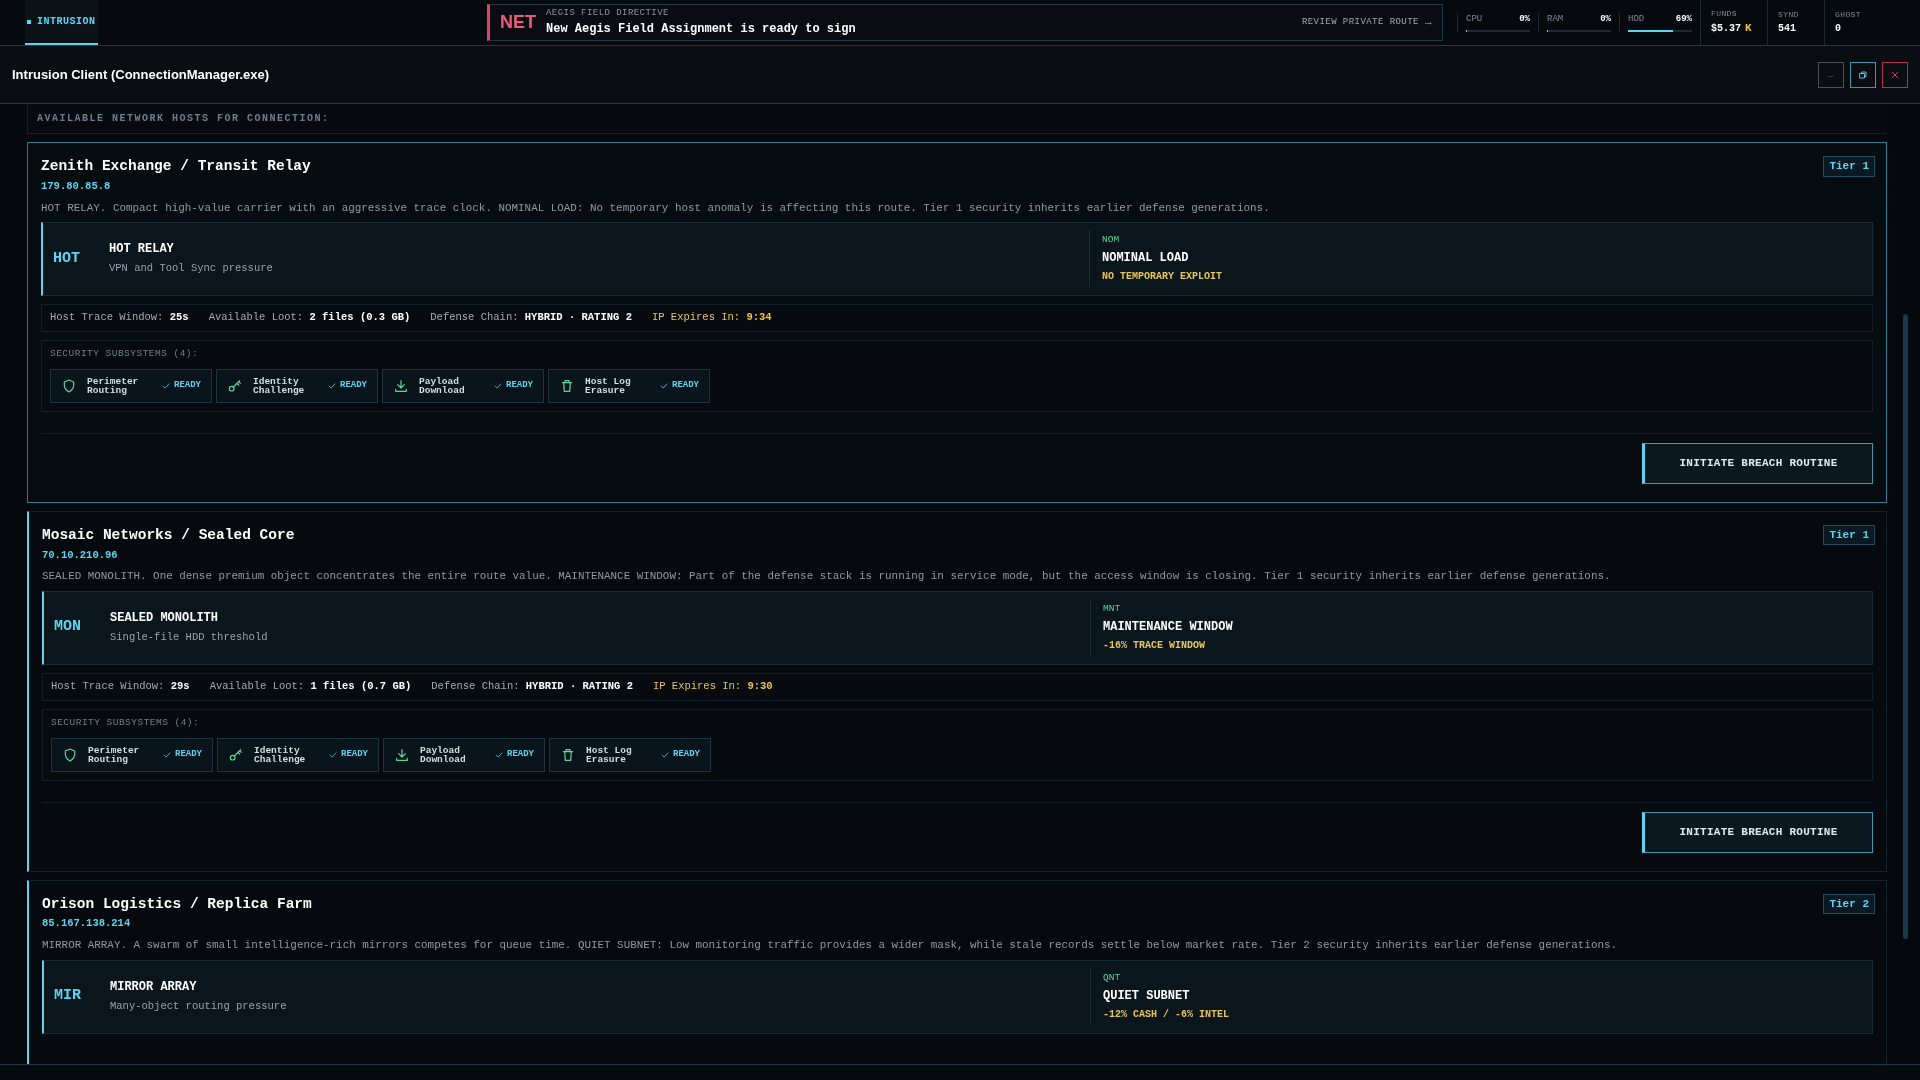 The height and width of the screenshot is (1080, 1920). What do you see at coordinates (176, 166) in the screenshot?
I see `host-name: Zenith Exchange / Transit Relay` at bounding box center [176, 166].